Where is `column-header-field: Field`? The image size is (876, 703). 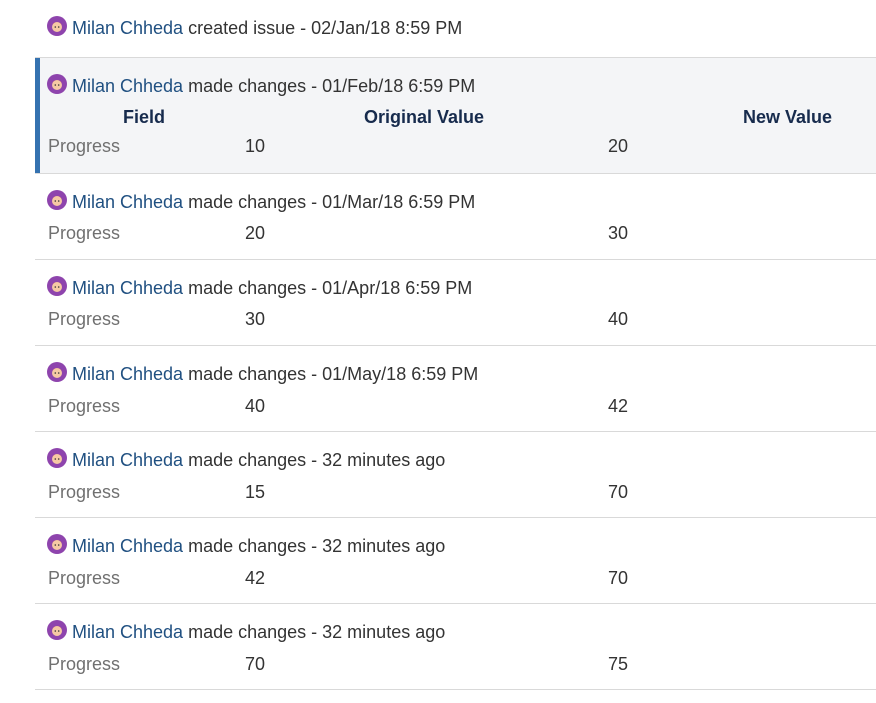
column-header-field: Field is located at coordinates (144, 117).